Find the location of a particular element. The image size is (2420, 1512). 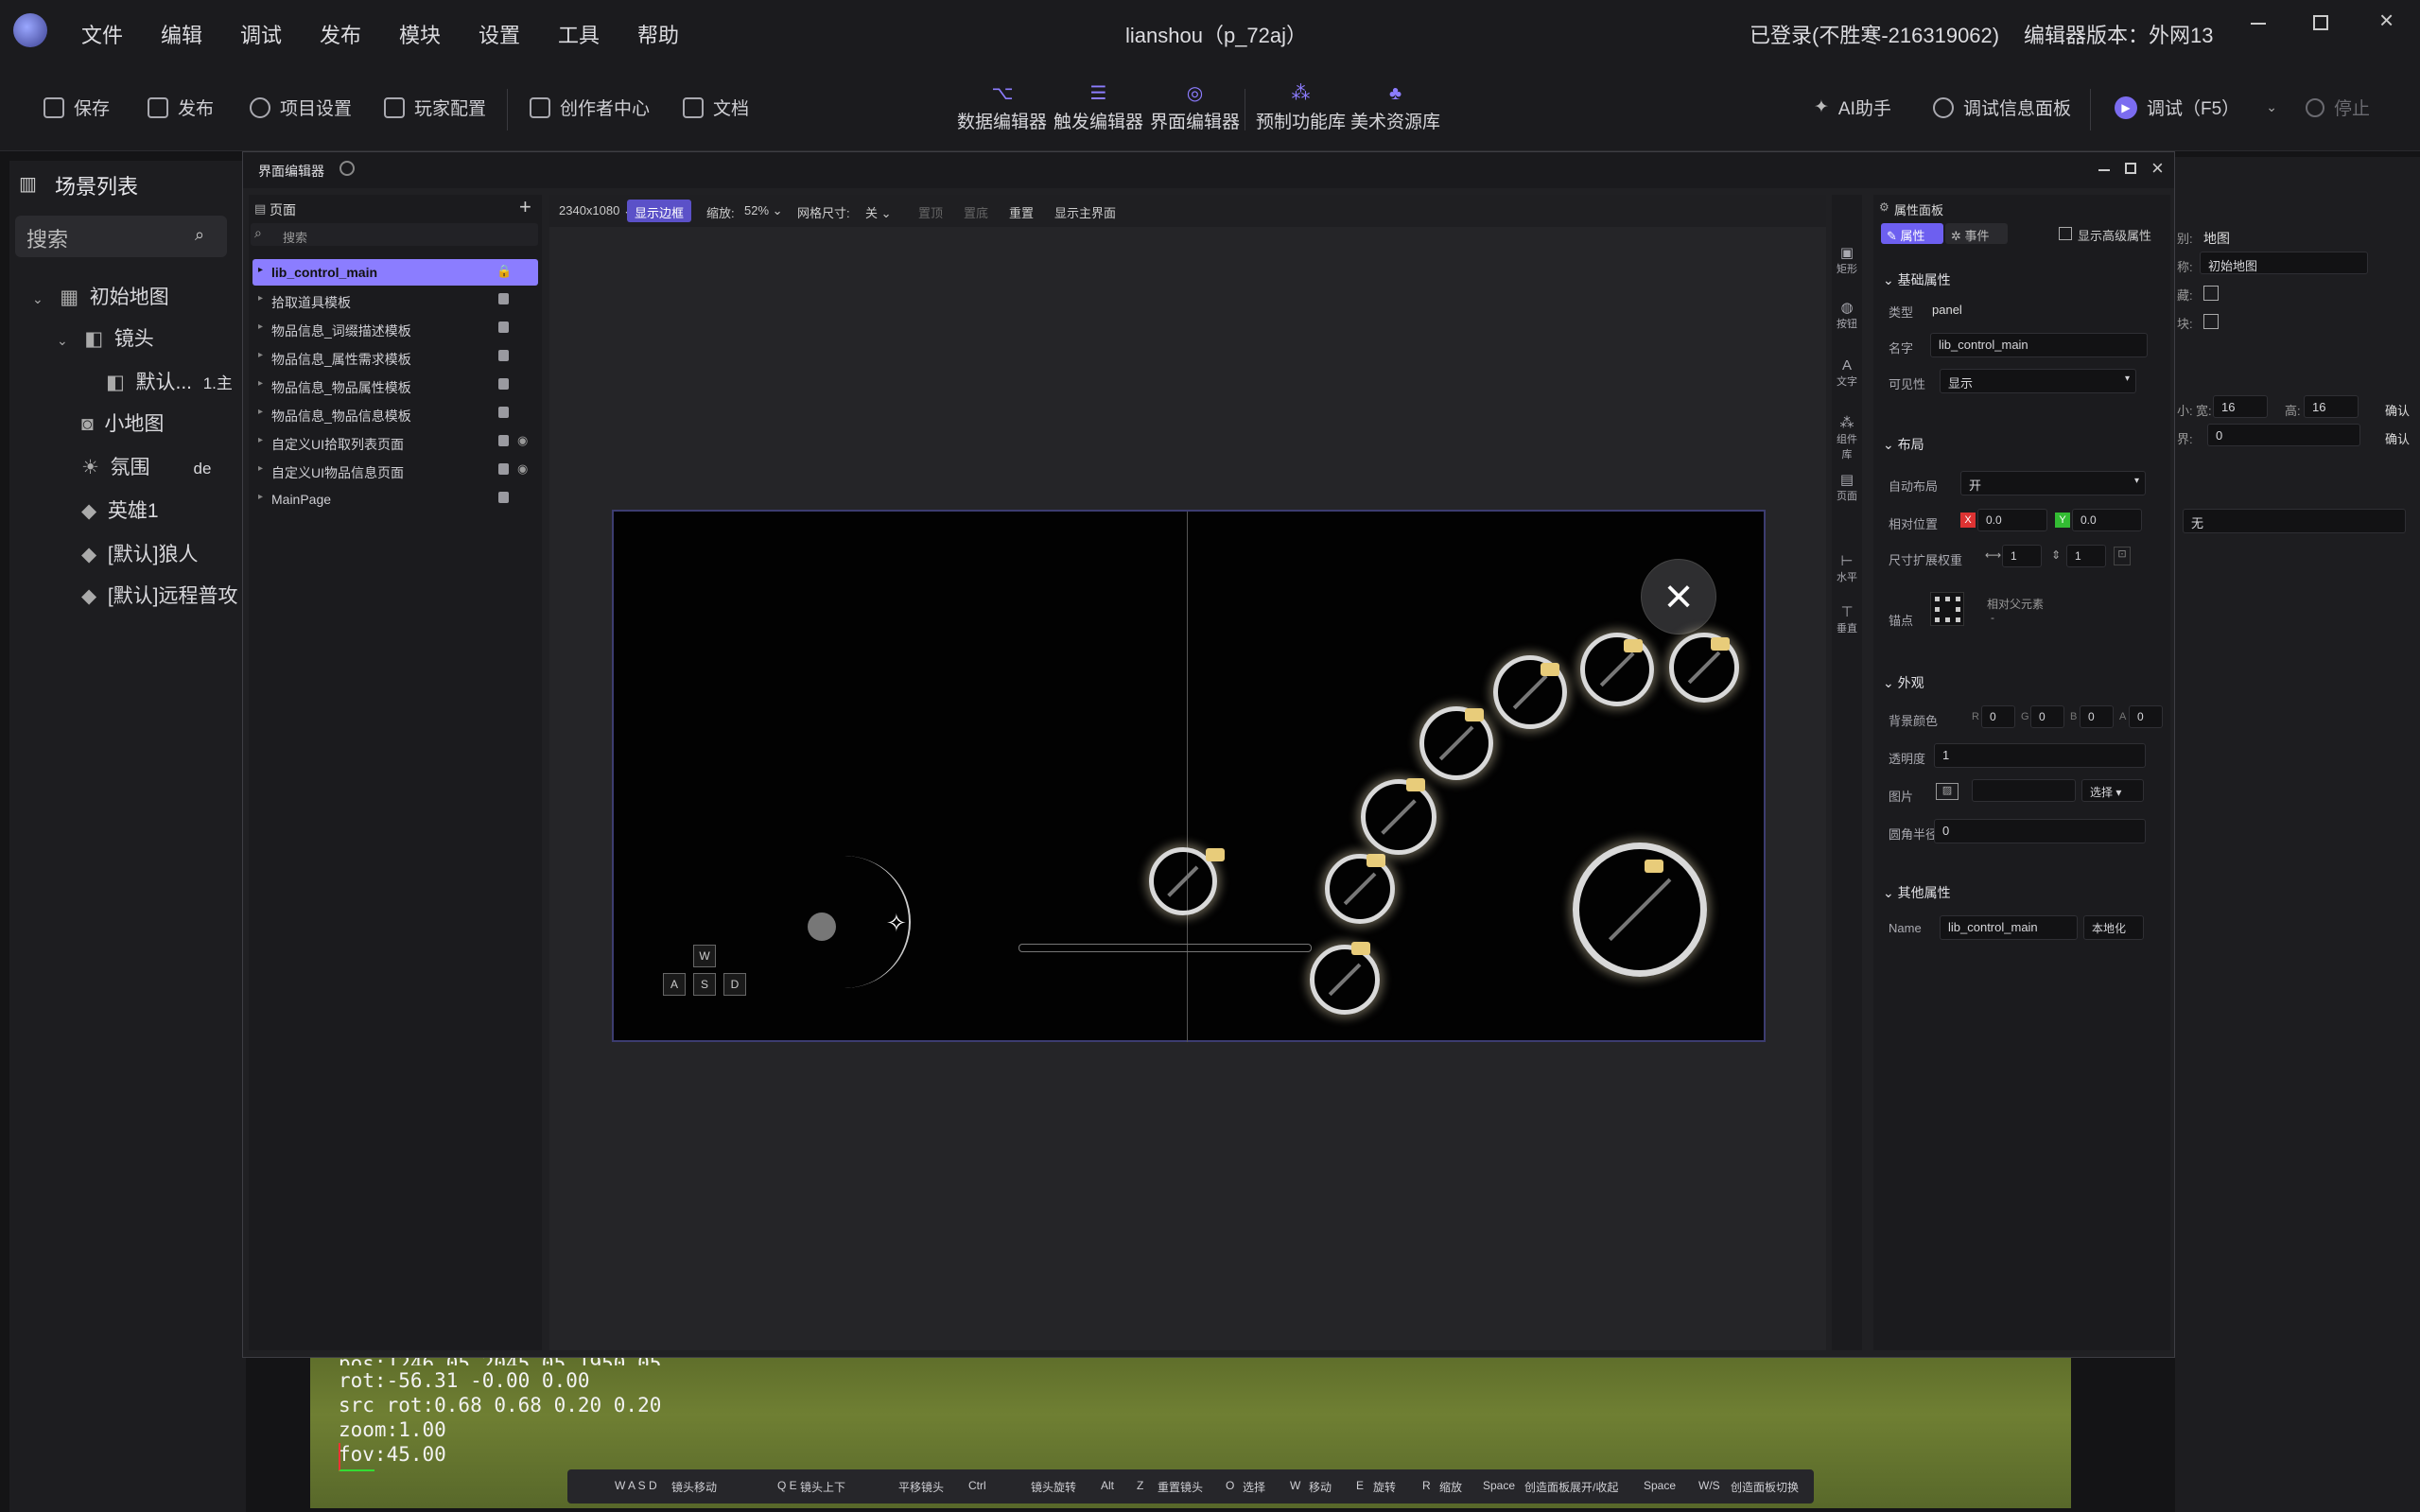

a-input: 0 is located at coordinates (2146, 716).